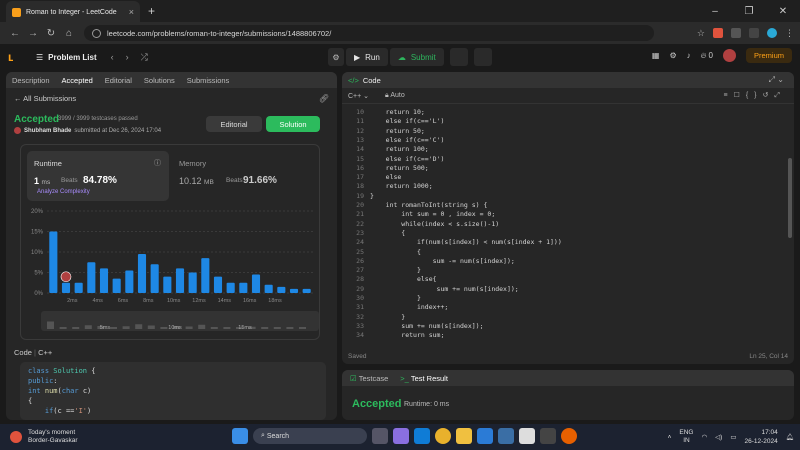  I want to click on browser-tab: Roman to Integer - LeetCode ×, so click(73, 12).